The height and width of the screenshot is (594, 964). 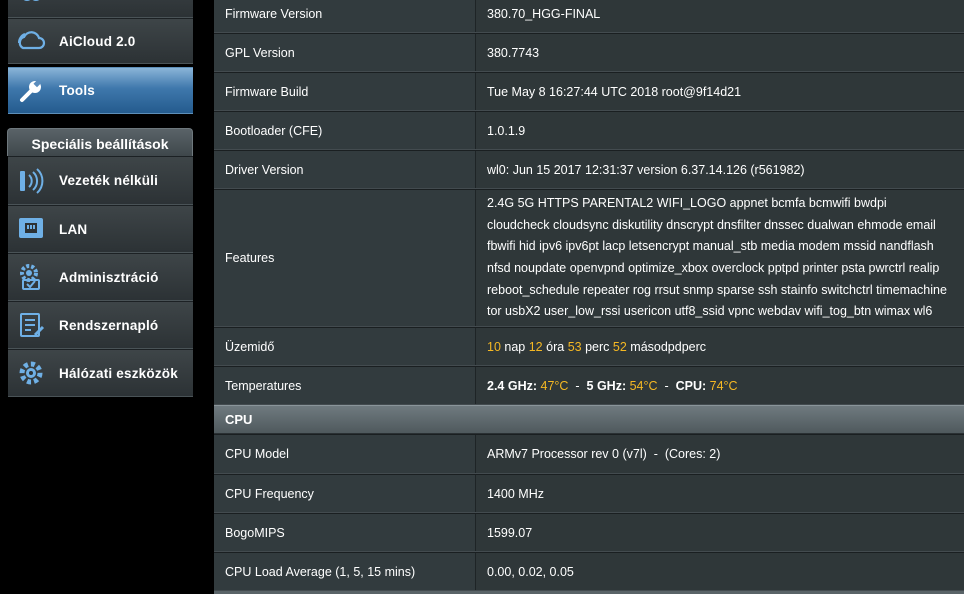 I want to click on uptime-minutes-unit: perc, so click(x=597, y=346).